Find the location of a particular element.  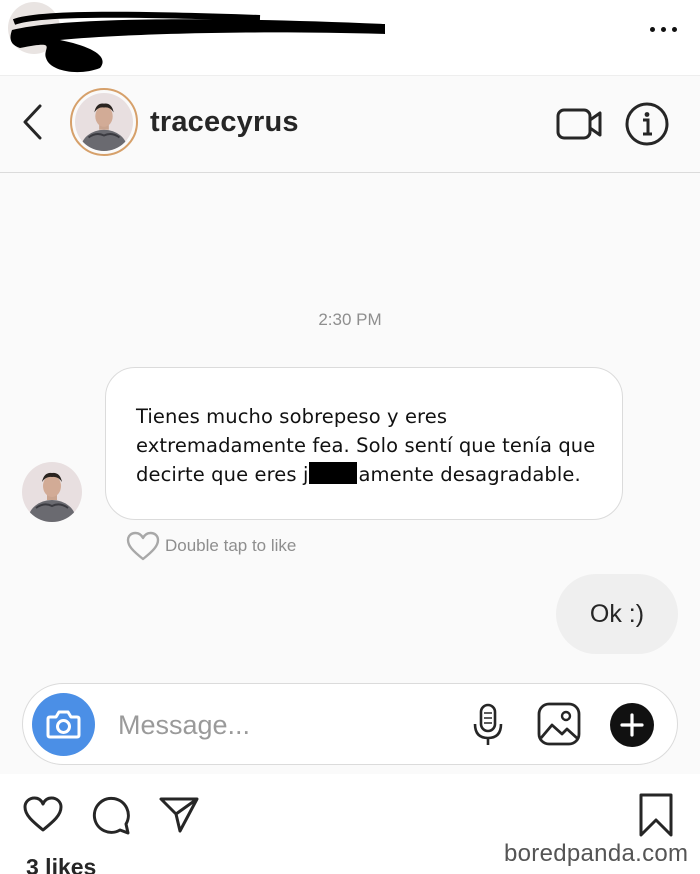

camera-icon is located at coordinates (63, 724).